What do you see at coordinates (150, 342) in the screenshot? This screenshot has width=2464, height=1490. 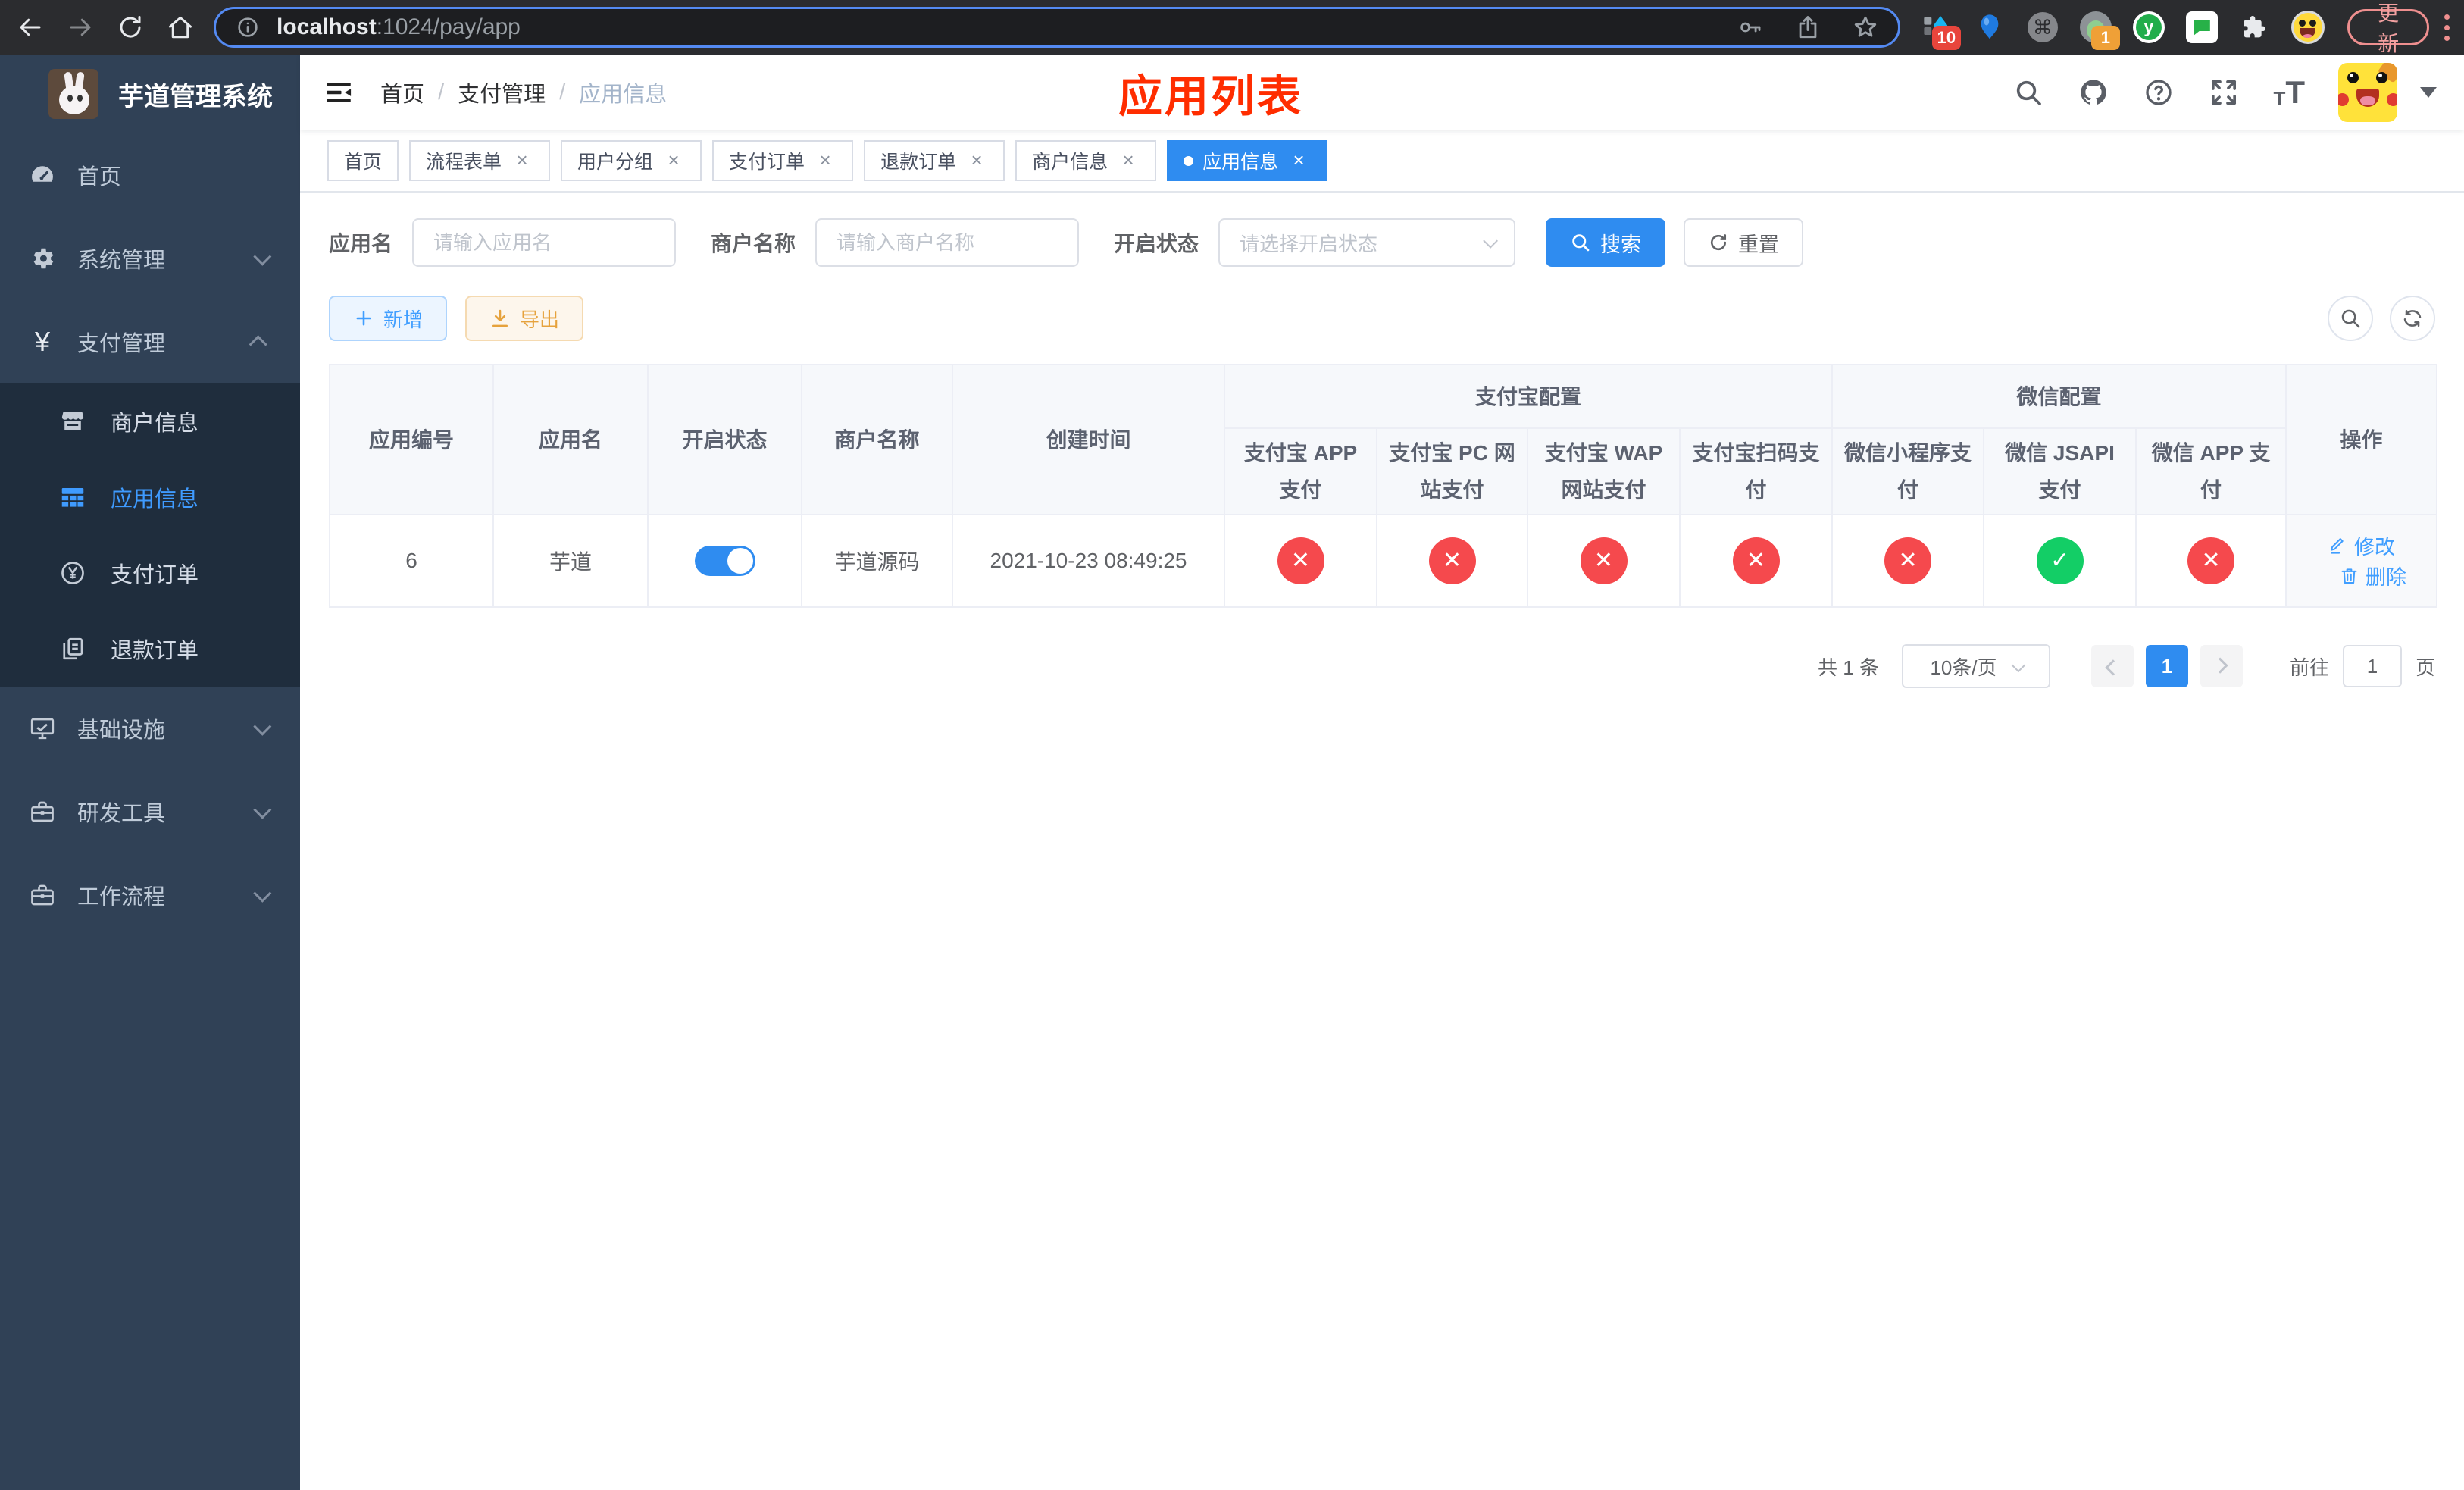 I see `sidebar-item-payment: ¥ 支付管理` at bounding box center [150, 342].